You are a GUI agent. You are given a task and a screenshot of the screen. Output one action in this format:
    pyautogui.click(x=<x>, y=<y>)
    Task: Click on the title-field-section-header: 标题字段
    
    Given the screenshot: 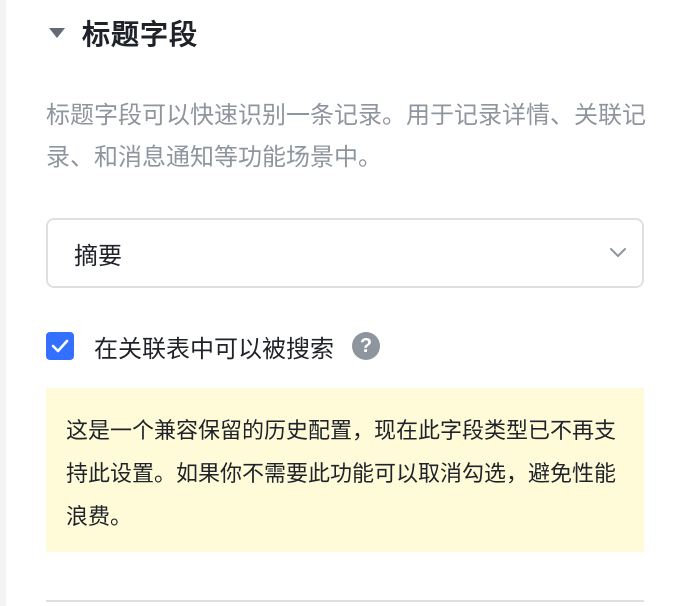 What is the action you would take?
    pyautogui.click(x=122, y=33)
    